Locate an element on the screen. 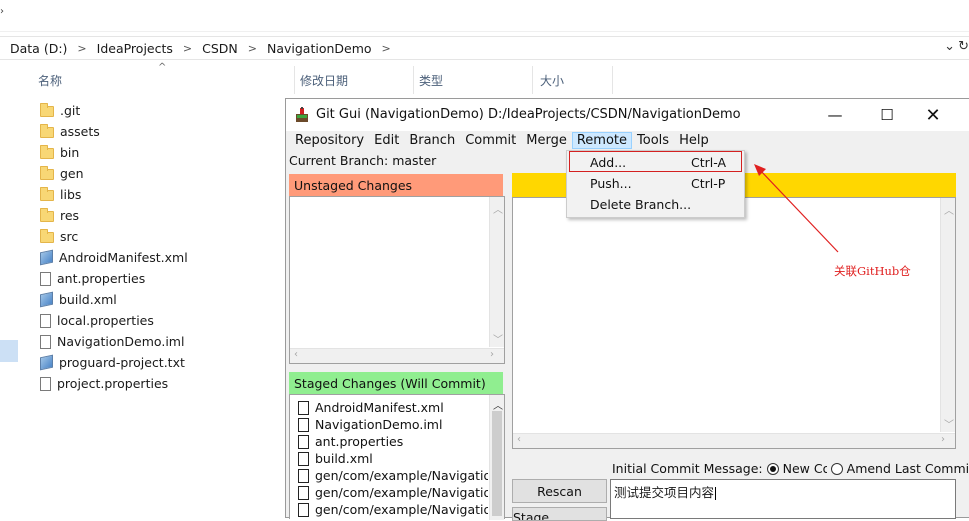 The width and height of the screenshot is (969, 521). column-header-date: 修改日期 is located at coordinates (355, 80).